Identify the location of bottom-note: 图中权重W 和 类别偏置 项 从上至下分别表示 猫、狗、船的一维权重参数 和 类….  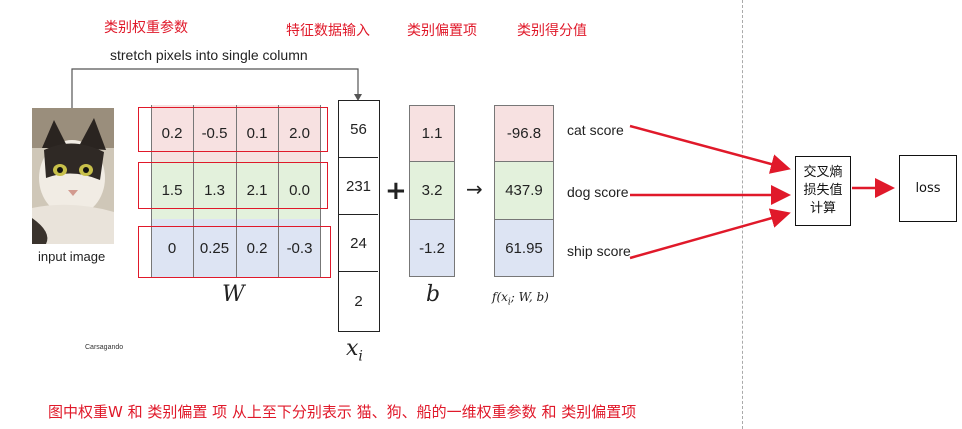
(342, 412).